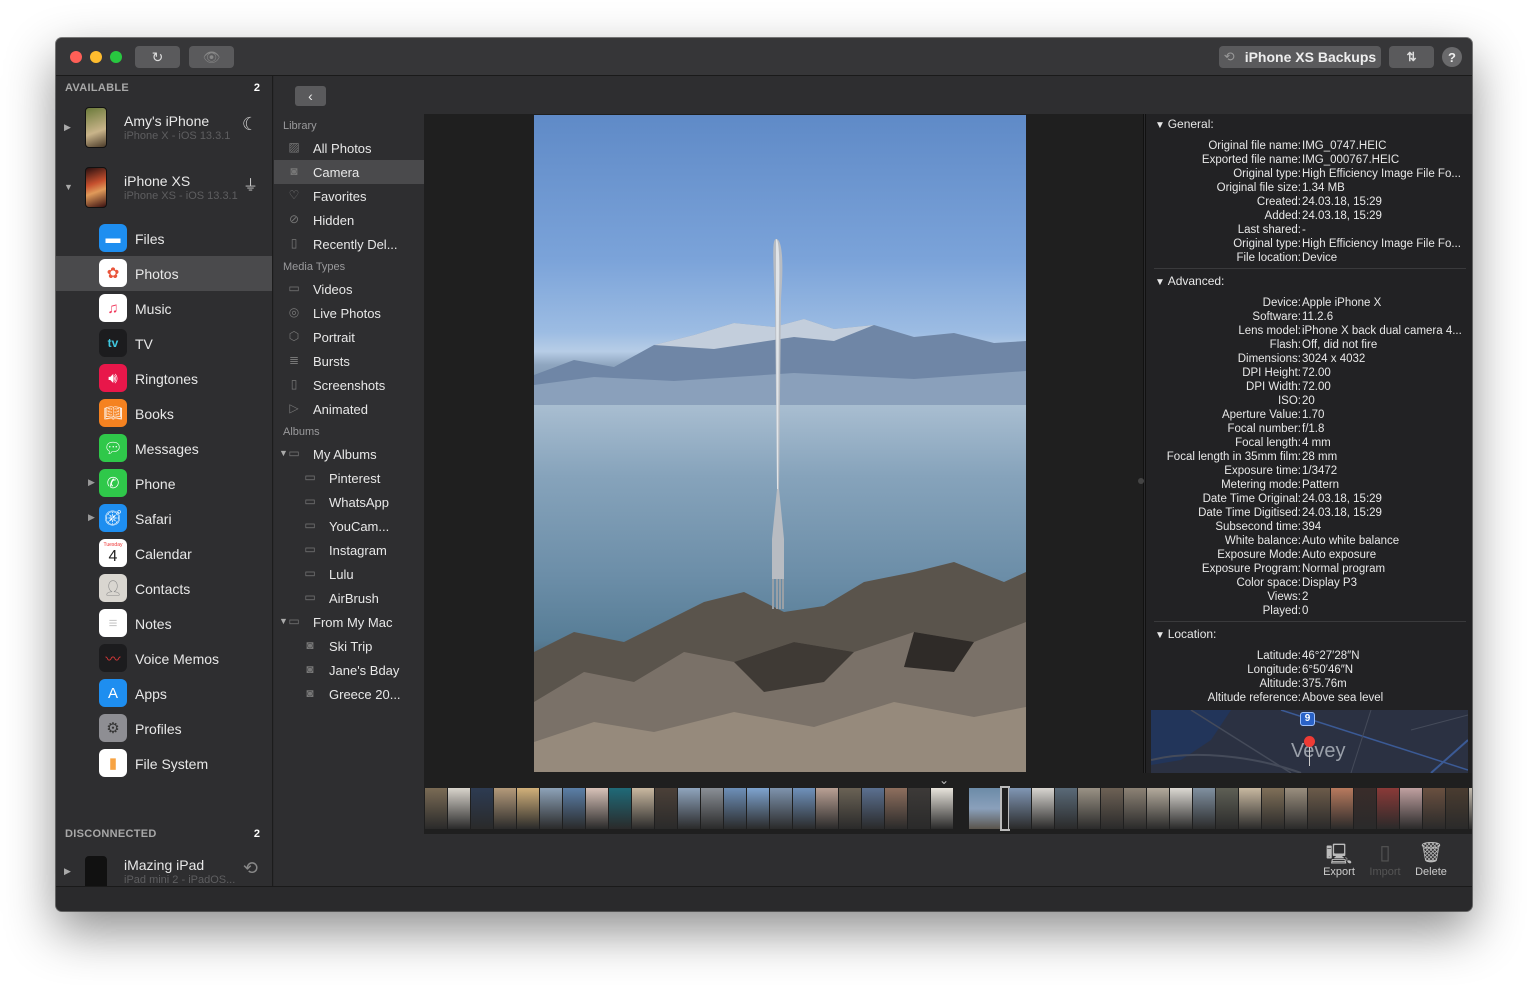 The height and width of the screenshot is (985, 1527). I want to click on sidebar-item-apps: A Apps, so click(164, 693).